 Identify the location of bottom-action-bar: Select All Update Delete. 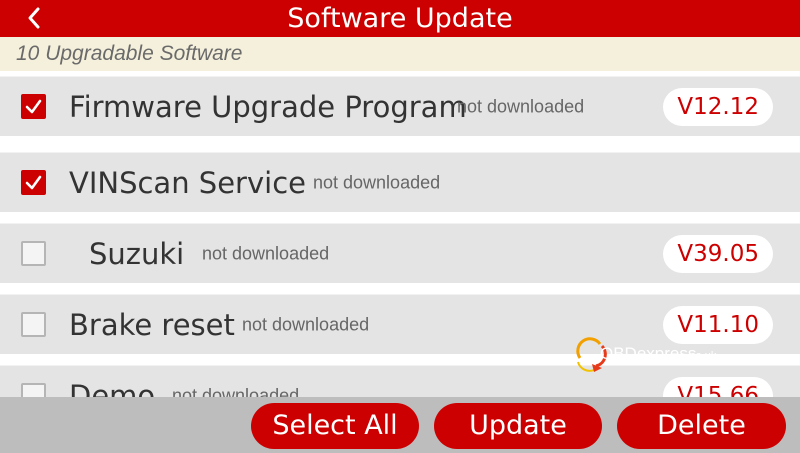
(400, 425).